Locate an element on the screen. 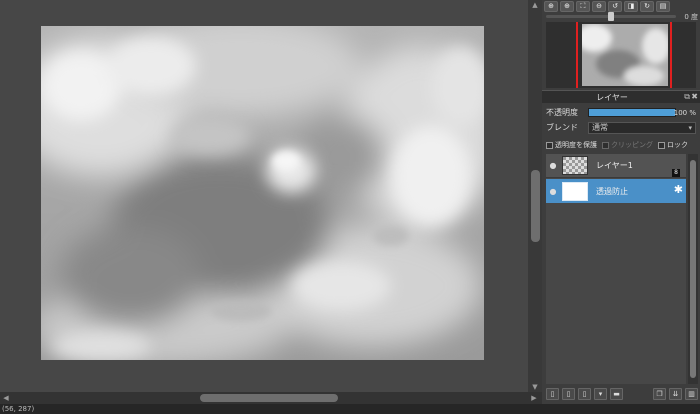  scroll-right-icon: ▶ is located at coordinates (534, 398).